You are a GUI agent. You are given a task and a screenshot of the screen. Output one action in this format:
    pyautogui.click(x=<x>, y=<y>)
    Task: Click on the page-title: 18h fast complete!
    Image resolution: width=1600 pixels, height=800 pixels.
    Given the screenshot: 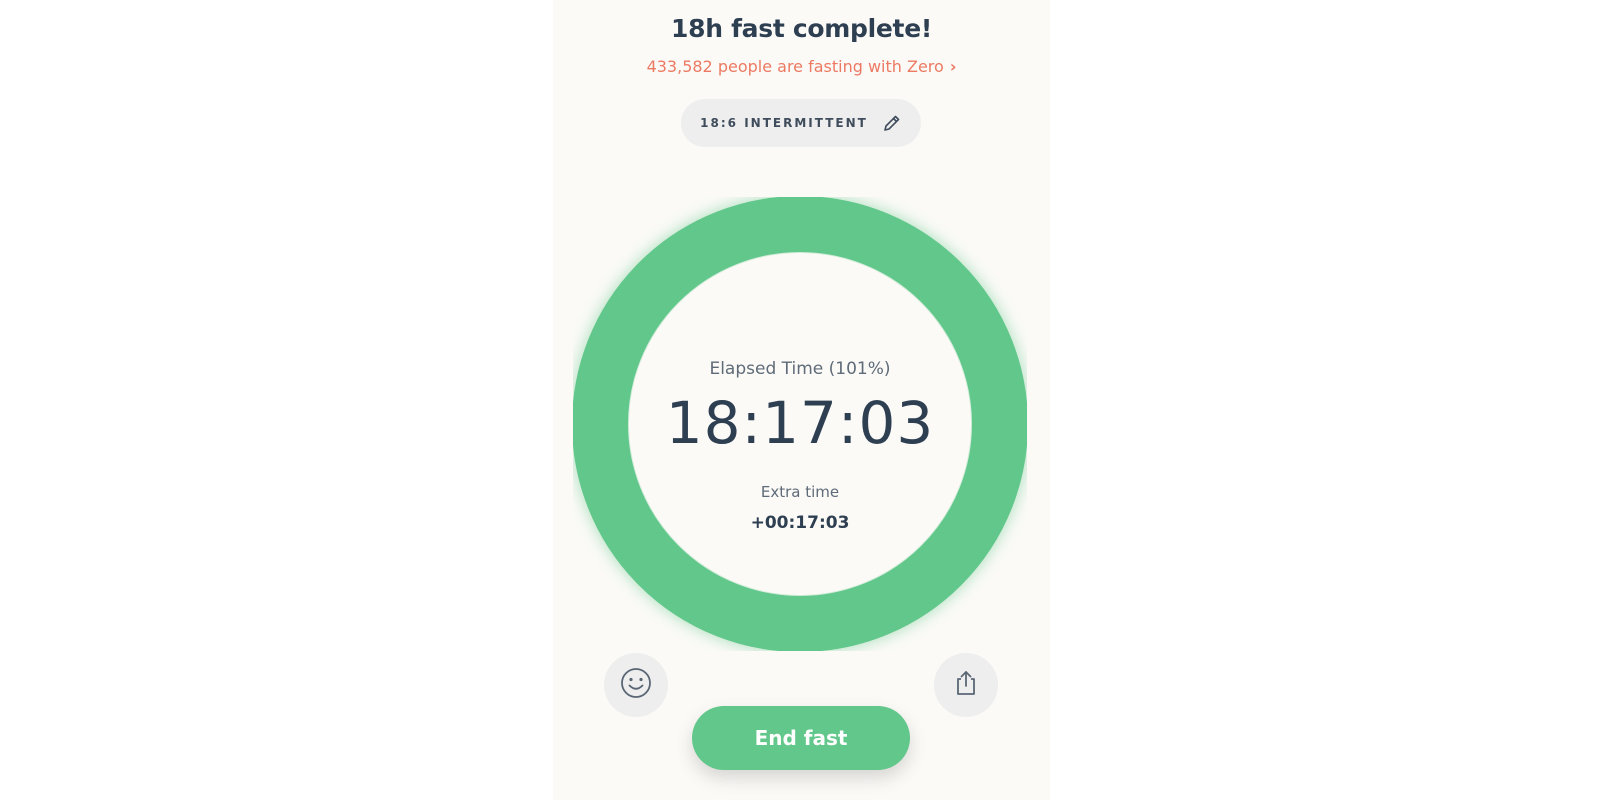 What is the action you would take?
    pyautogui.click(x=801, y=28)
    